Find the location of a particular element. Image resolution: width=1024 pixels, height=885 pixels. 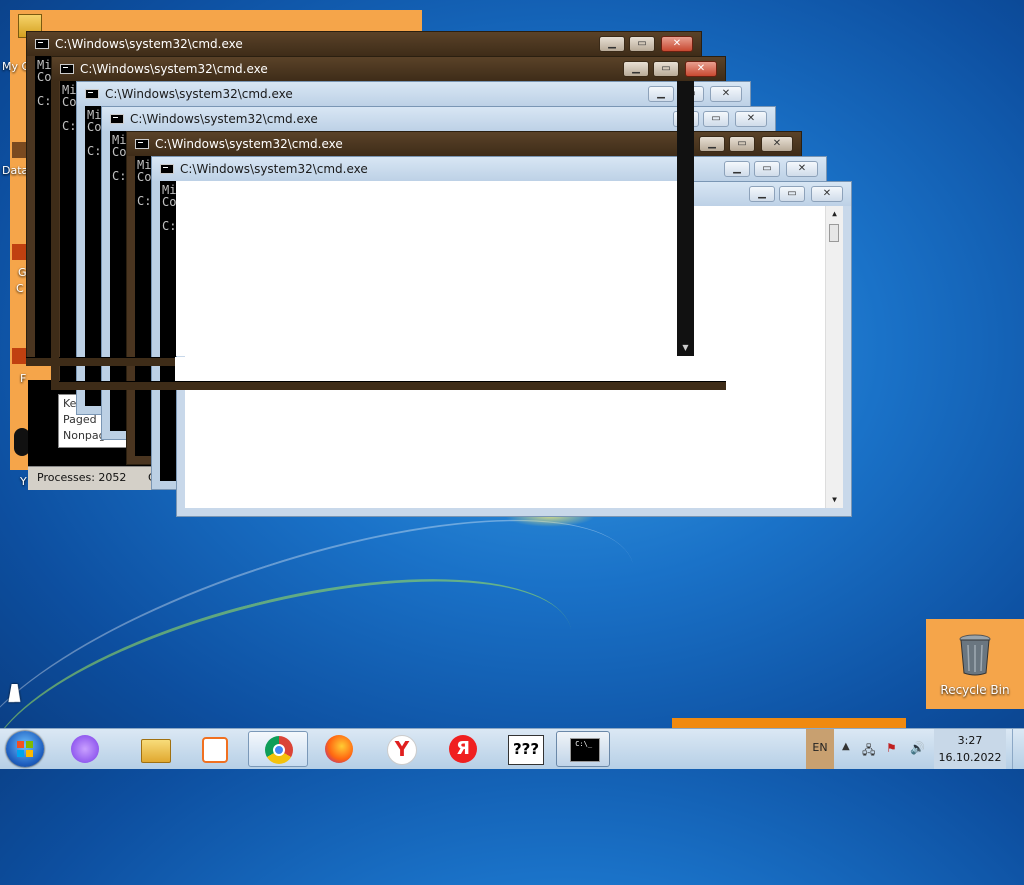

show-hidden-icons-icon: ▲ is located at coordinates (846, 746).